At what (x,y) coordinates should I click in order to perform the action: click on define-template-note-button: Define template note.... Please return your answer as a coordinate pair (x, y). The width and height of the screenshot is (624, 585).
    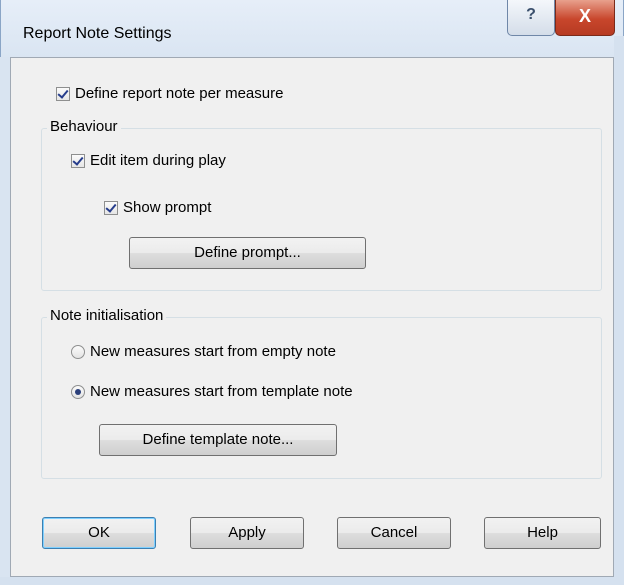
    Looking at the image, I should click on (218, 440).